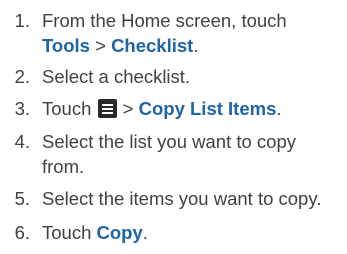 The image size is (347, 254). I want to click on keyword-checklist: Checklist, so click(152, 45).